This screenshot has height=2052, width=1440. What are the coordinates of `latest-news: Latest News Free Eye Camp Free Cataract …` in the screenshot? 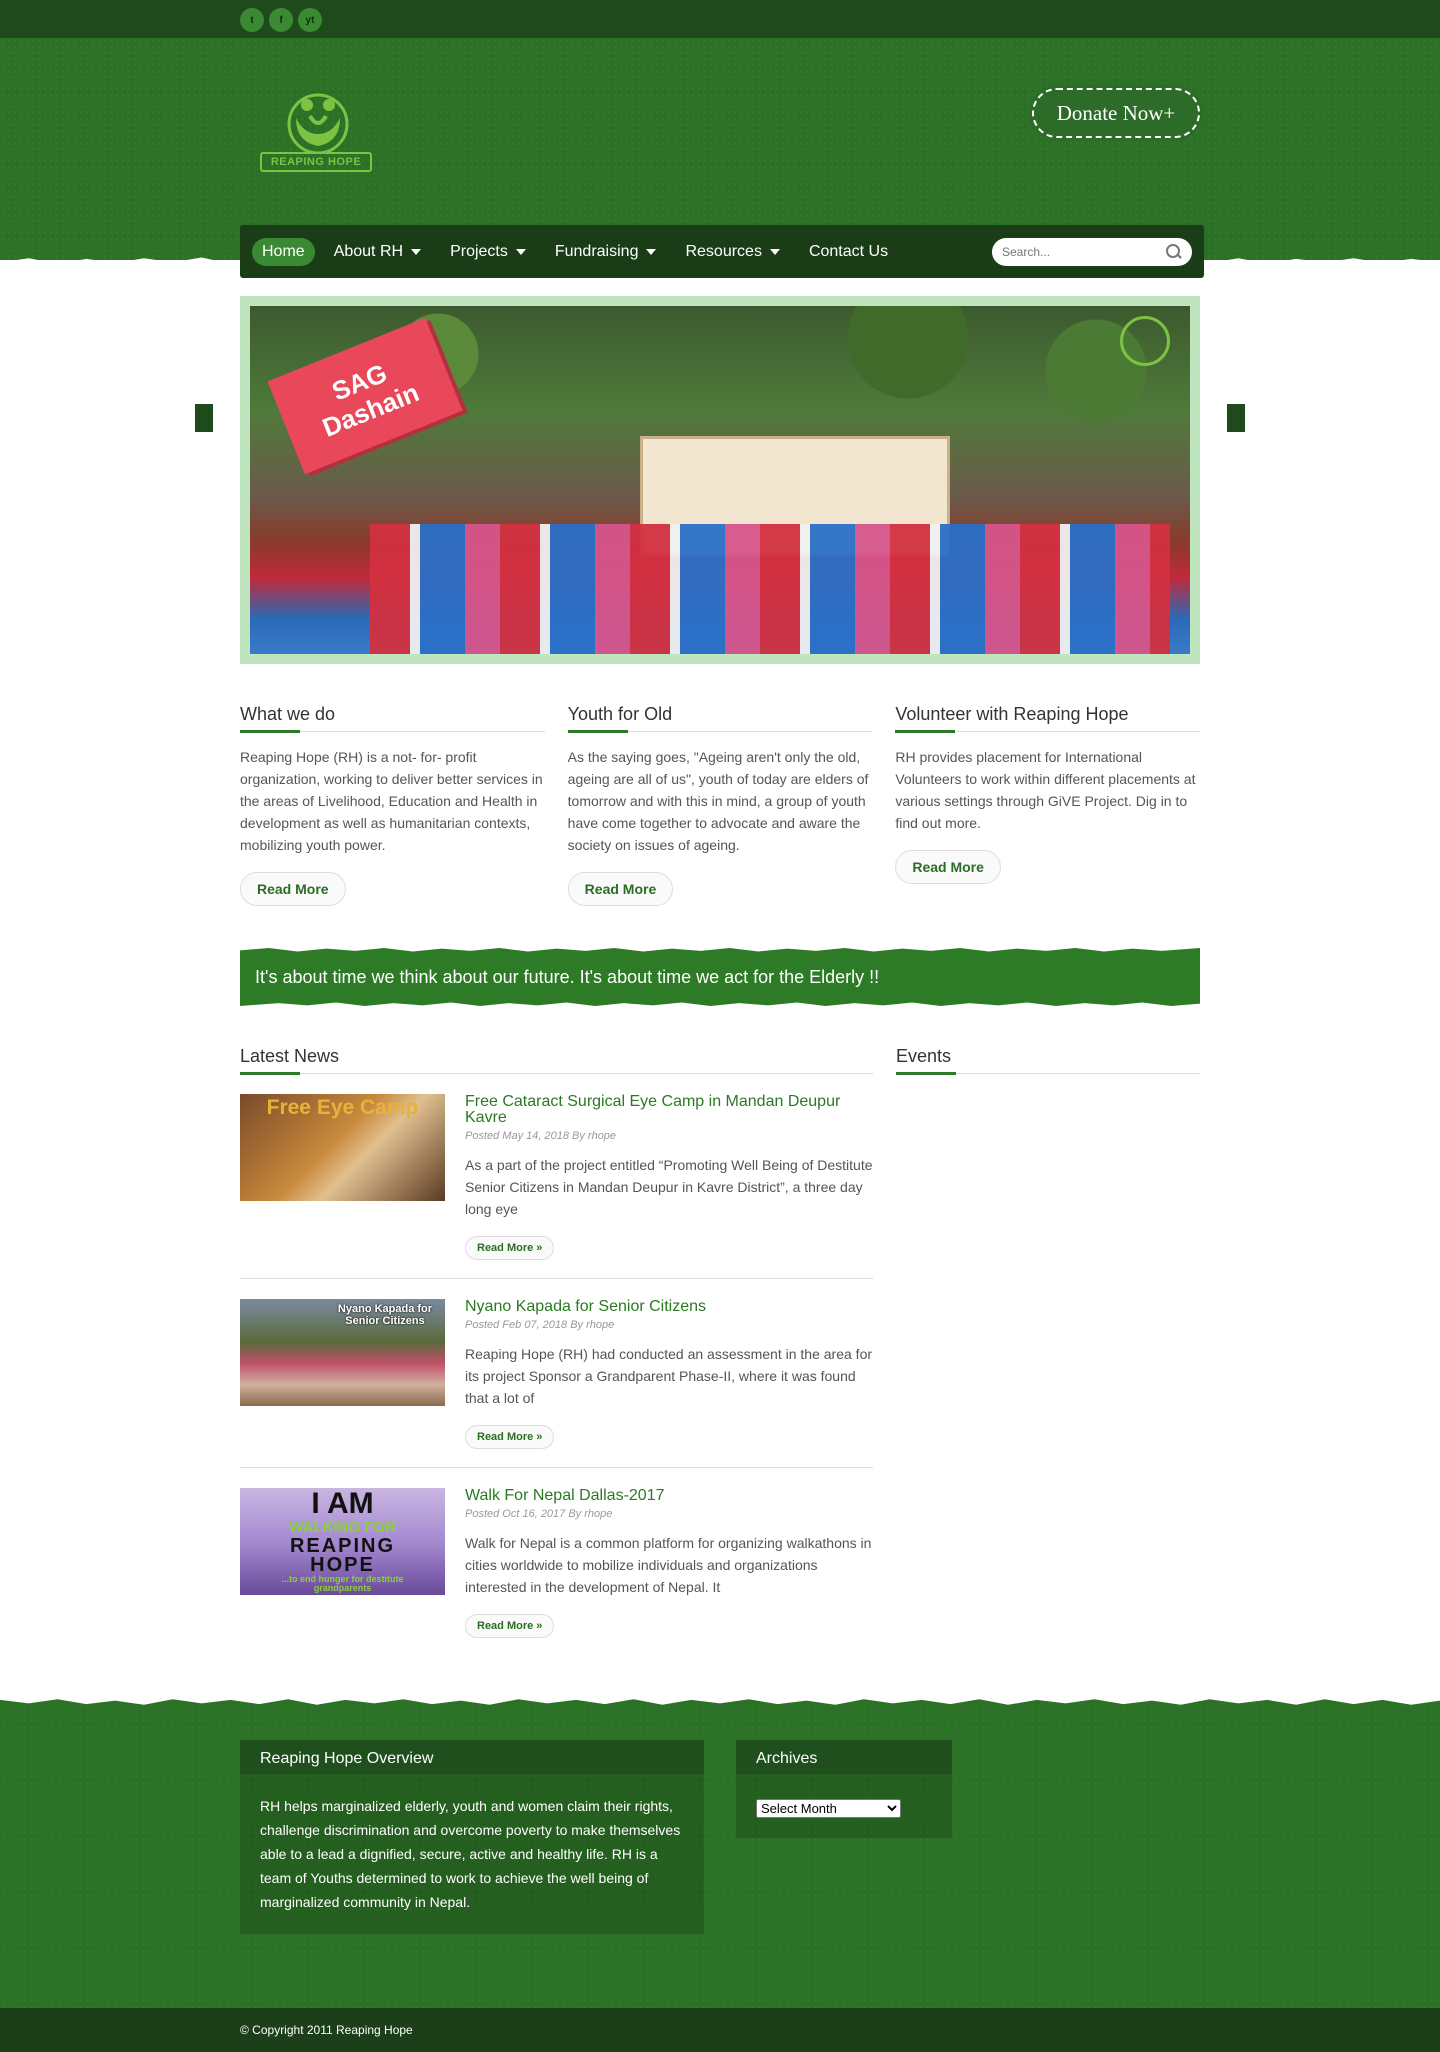 It's located at (556, 1351).